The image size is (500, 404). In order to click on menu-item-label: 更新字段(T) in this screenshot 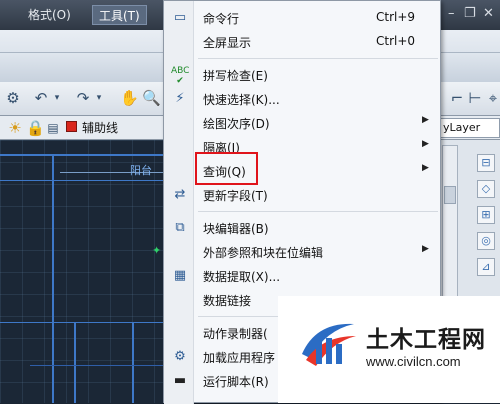, I will do `click(235, 196)`.